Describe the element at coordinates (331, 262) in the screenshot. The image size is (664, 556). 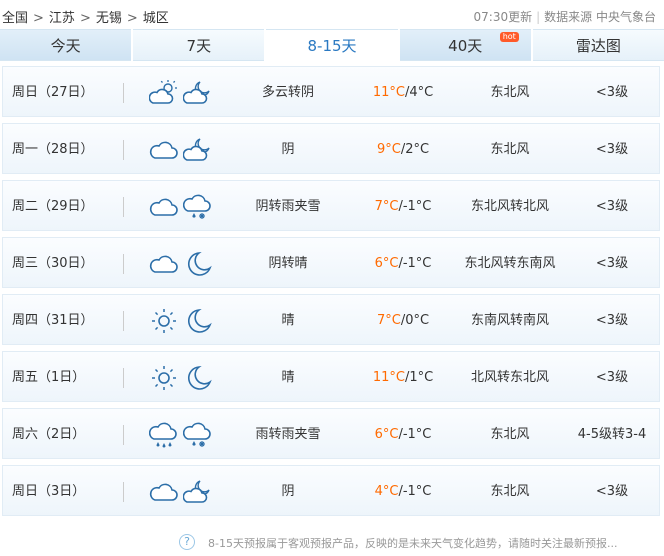
I see `forecast-row: 周三（30日） 阴转晴 6°C/-1°C 东北风转东南风 <3级` at that location.